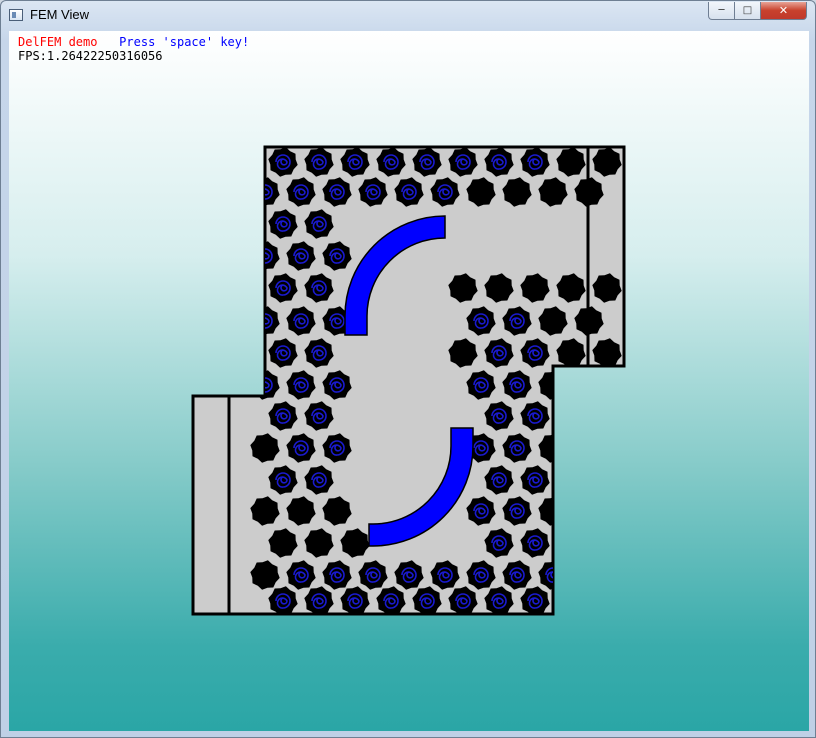 The width and height of the screenshot is (816, 738). I want to click on close-button: ✕, so click(783, 11).